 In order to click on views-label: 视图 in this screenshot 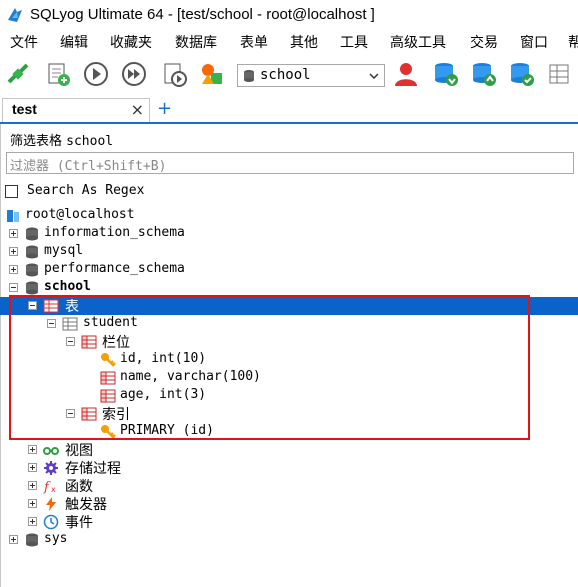, I will do `click(79, 451)`.